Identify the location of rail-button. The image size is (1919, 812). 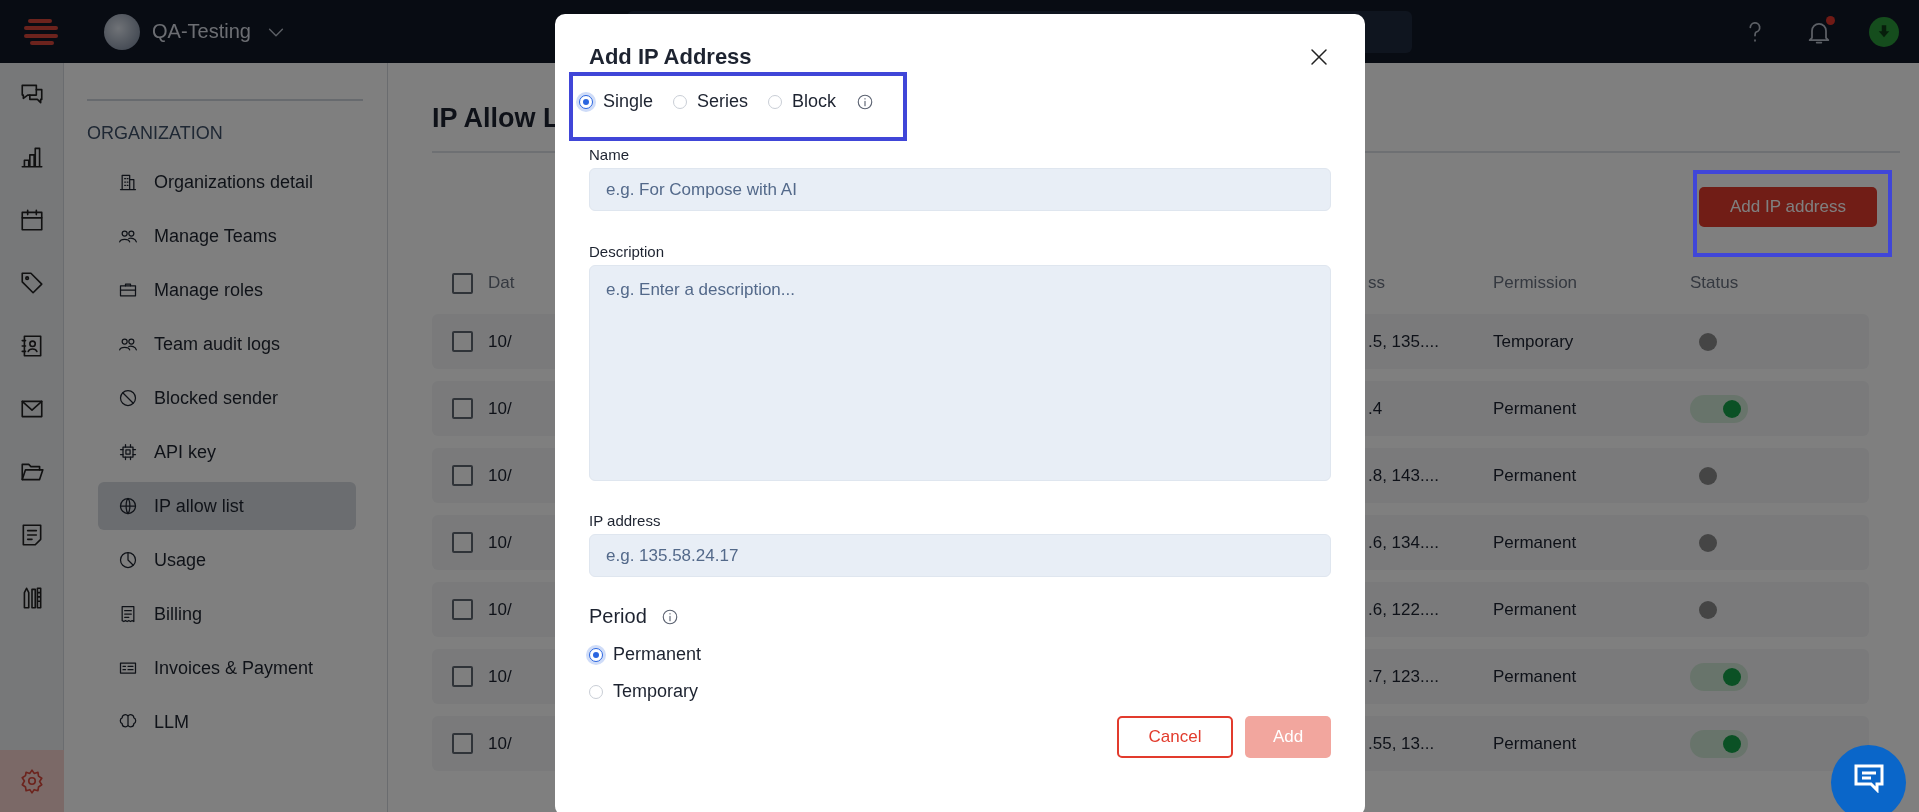
(32, 781).